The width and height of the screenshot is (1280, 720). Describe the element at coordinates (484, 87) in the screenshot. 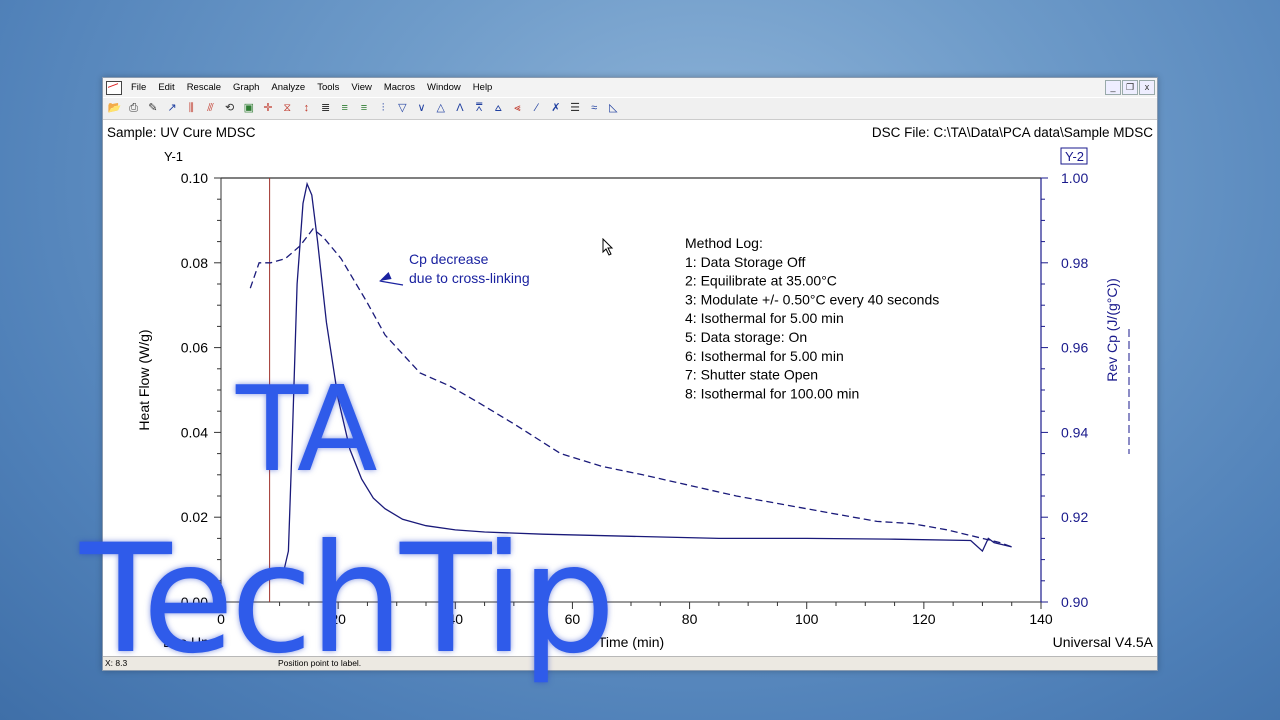

I see `menu-help: Help` at that location.